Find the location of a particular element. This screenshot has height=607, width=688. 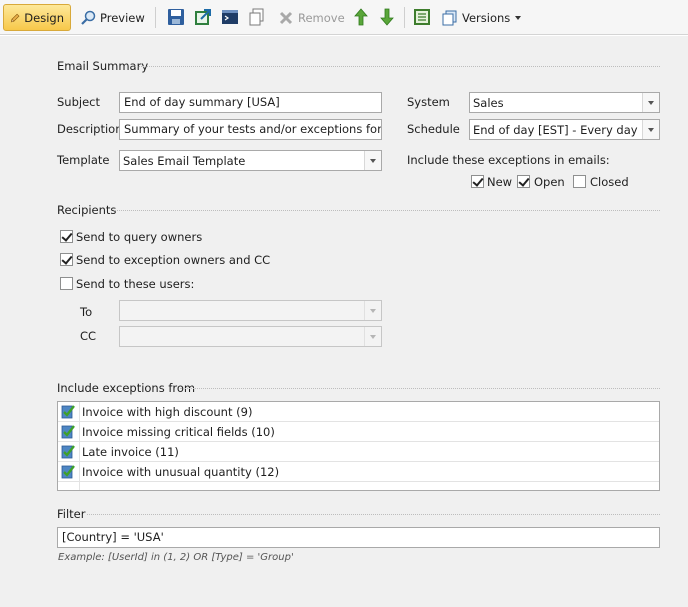

exception-name: Invoice with high discount (9) is located at coordinates (167, 412).